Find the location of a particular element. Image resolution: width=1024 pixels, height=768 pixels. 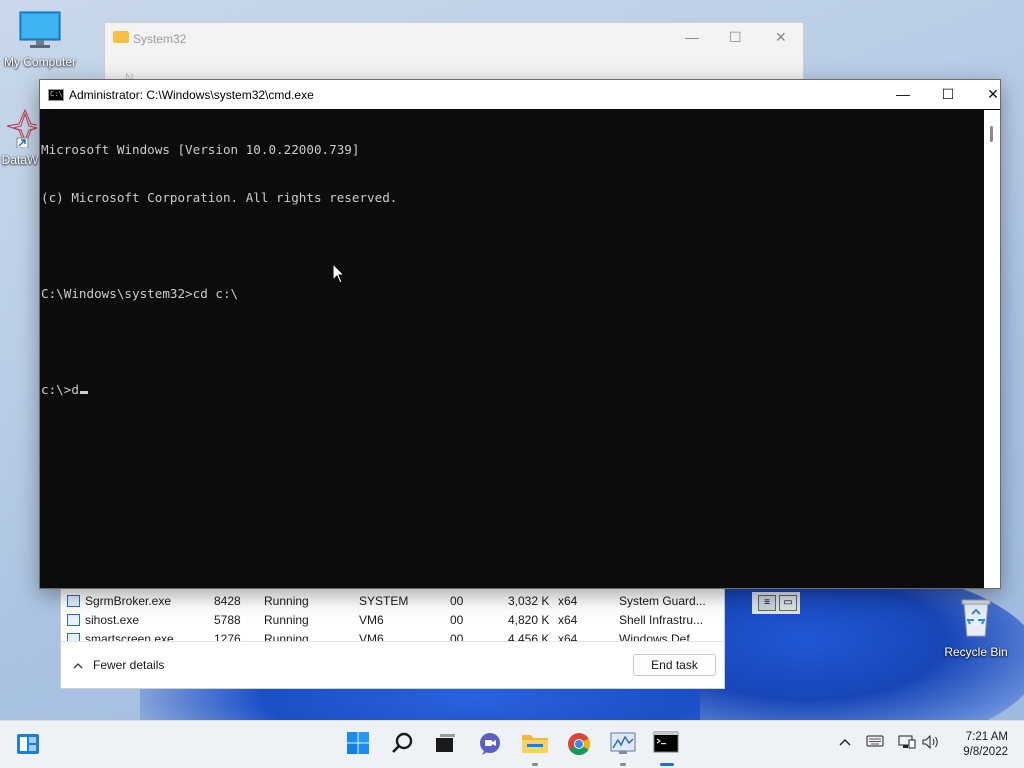

keyboard-button is located at coordinates (875, 742).